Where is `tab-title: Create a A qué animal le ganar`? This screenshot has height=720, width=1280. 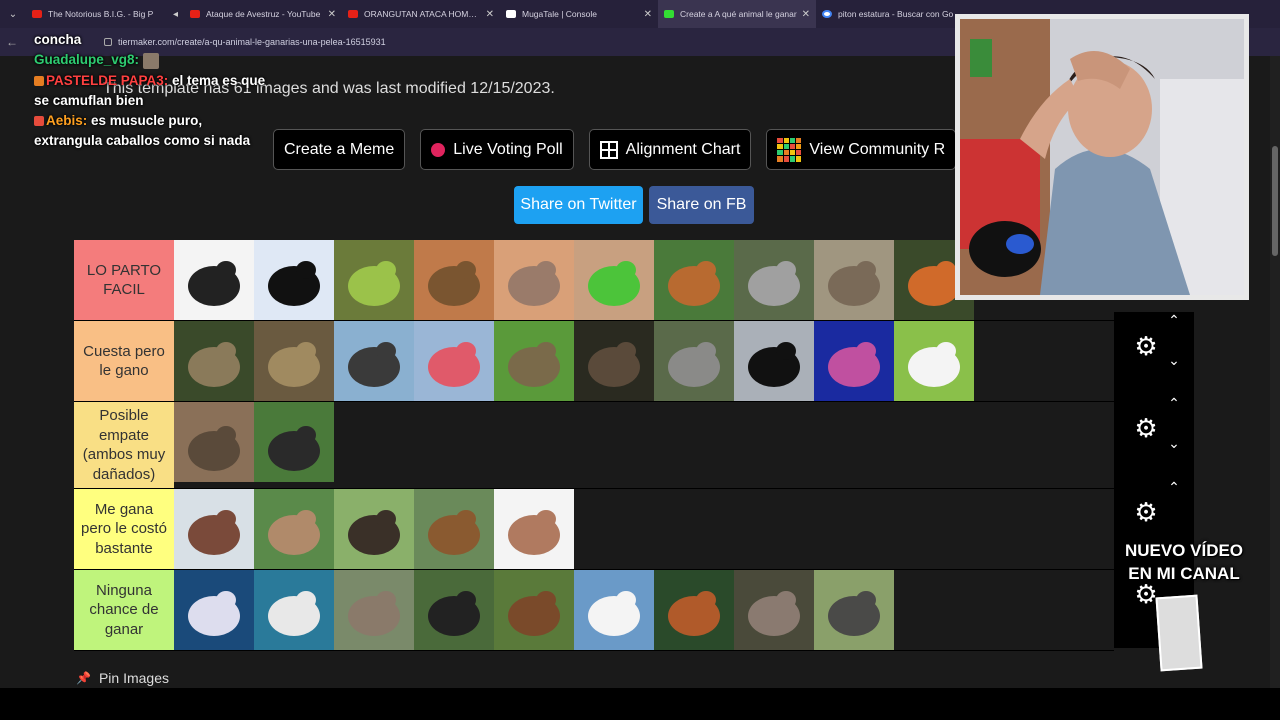 tab-title: Create a A qué animal le ganar is located at coordinates (738, 14).